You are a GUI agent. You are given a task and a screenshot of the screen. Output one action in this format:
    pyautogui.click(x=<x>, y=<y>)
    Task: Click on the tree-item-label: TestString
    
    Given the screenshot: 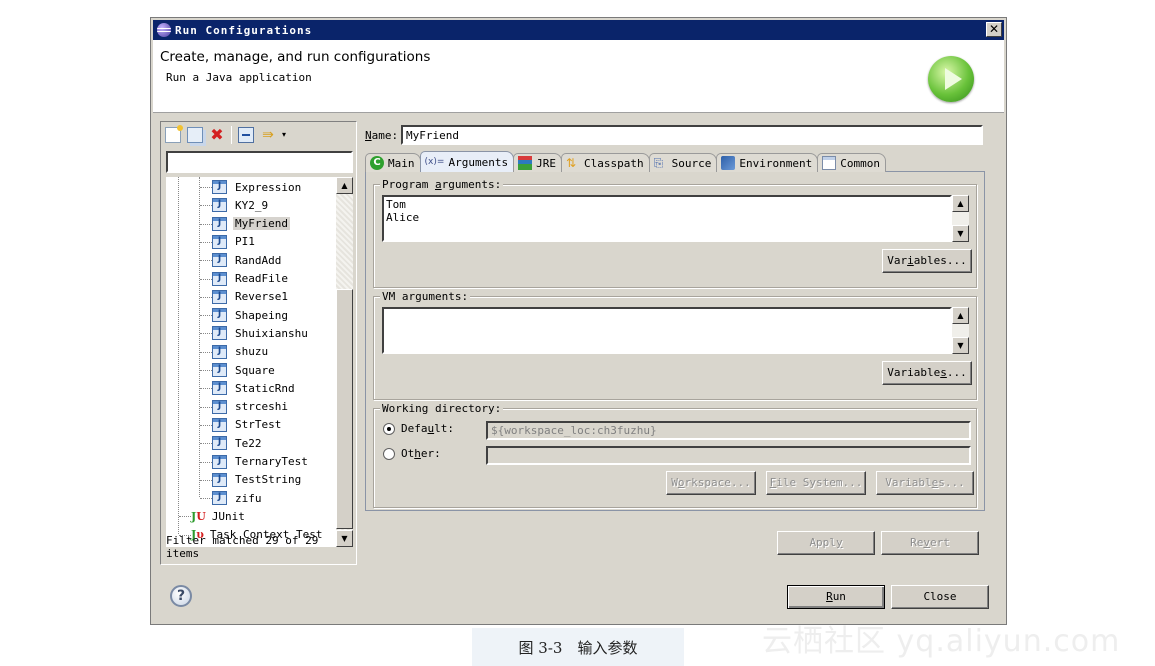 What is the action you would take?
    pyautogui.click(x=268, y=480)
    